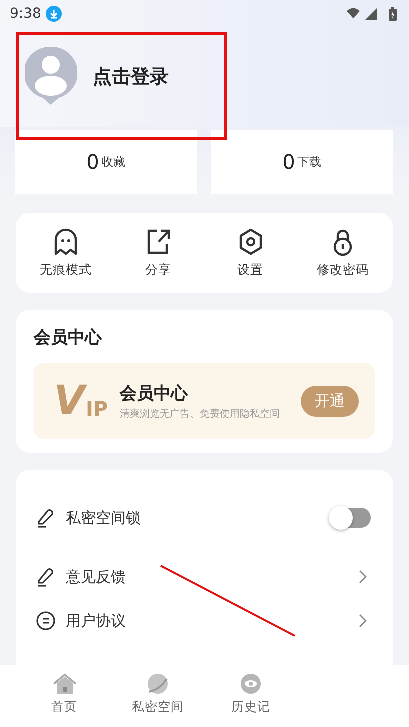 This screenshot has height=727, width=409. I want to click on eye-icon, so click(251, 684).